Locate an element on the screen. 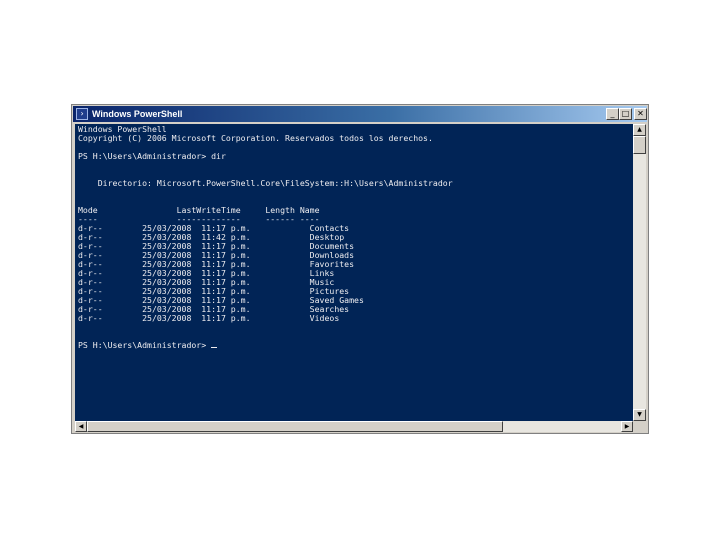 The width and height of the screenshot is (720, 540). window-title: Windows PowerShell is located at coordinates (137, 114).